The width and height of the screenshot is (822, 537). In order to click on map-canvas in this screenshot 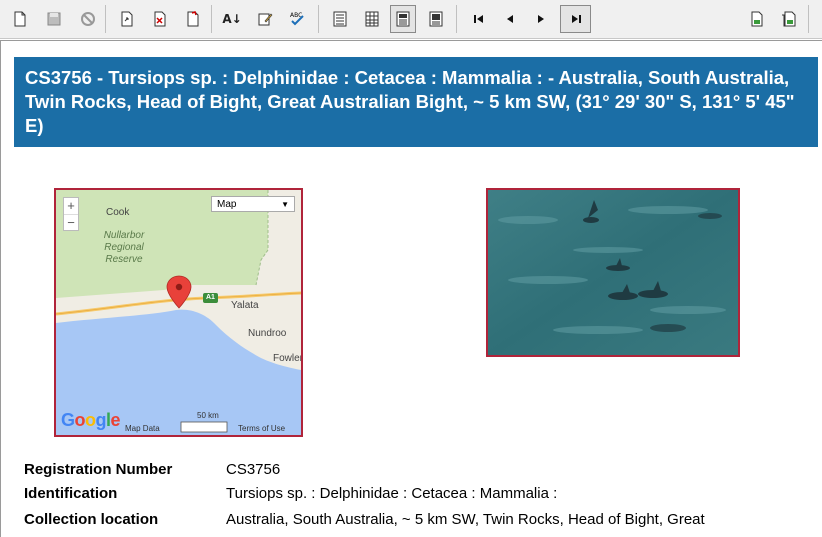, I will do `click(178, 312)`.